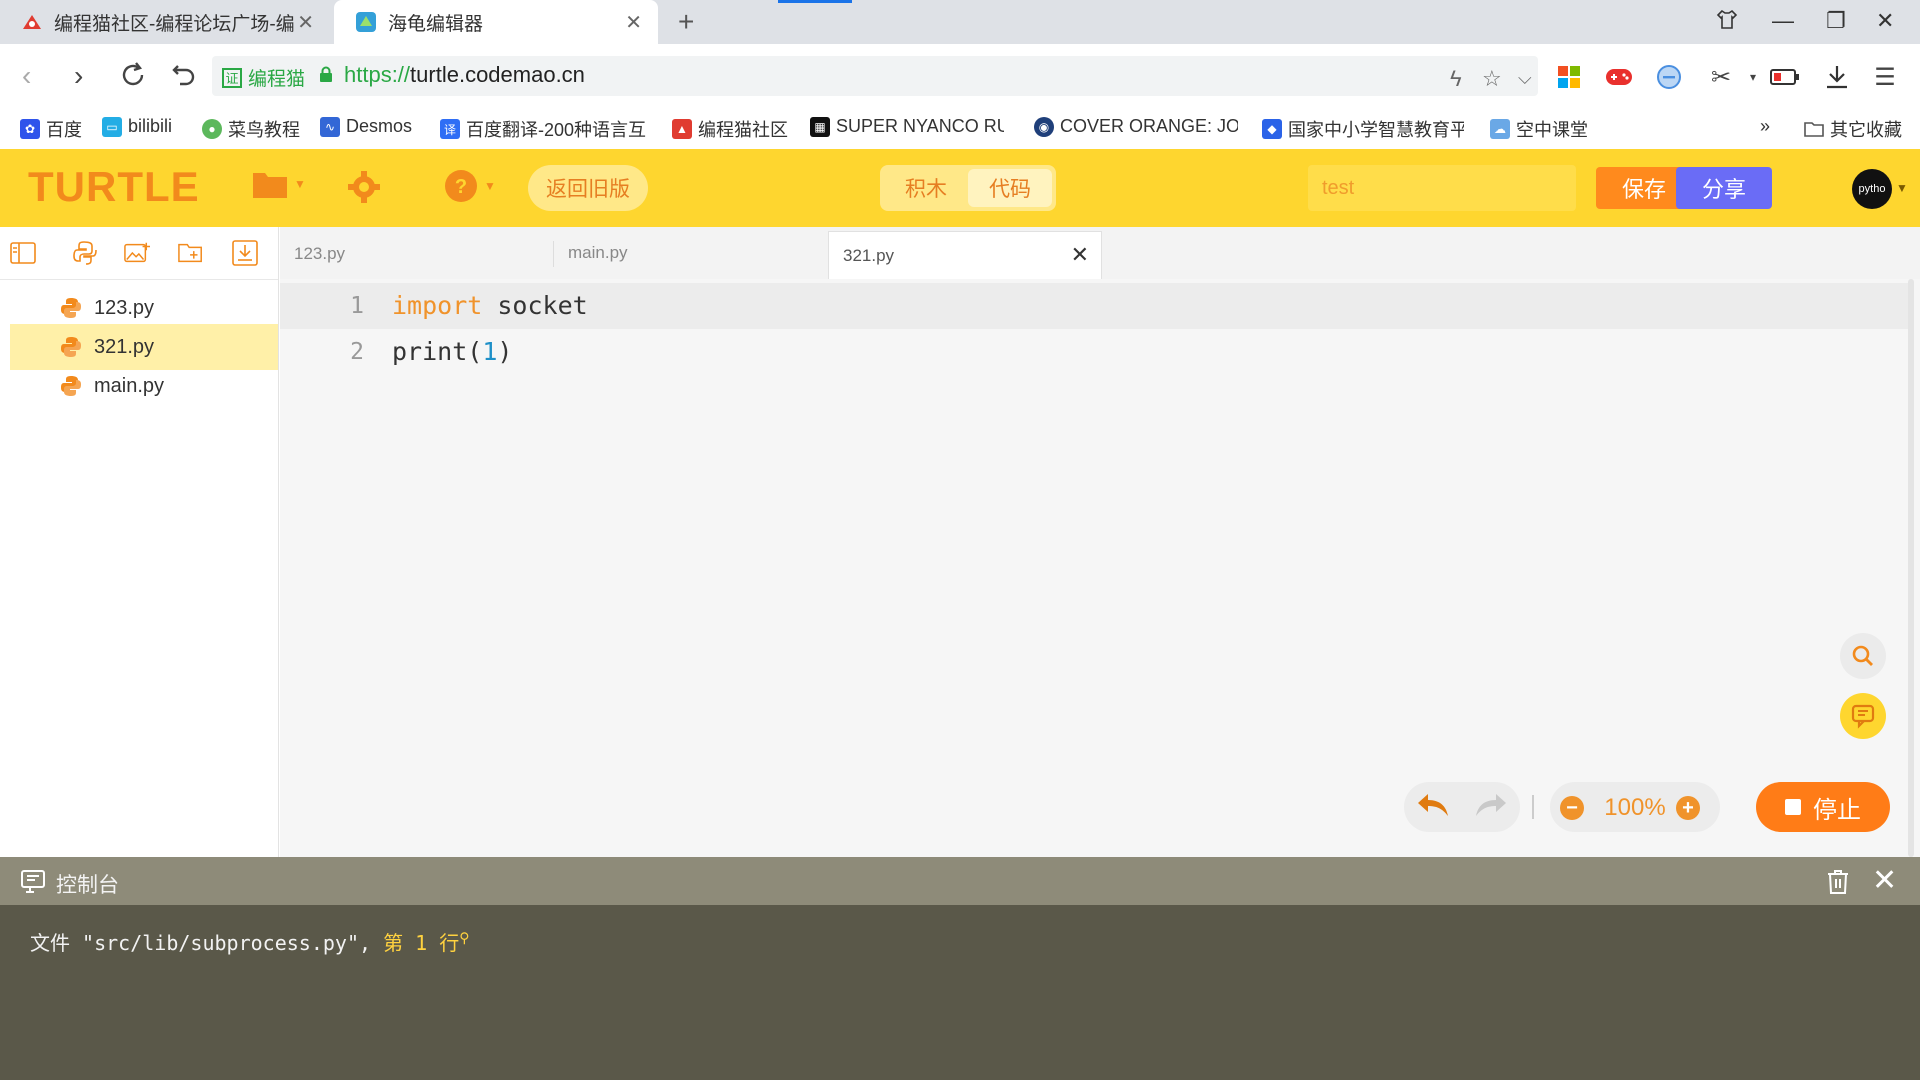  What do you see at coordinates (1572, 808) in the screenshot?
I see `zoom-out-button: −` at bounding box center [1572, 808].